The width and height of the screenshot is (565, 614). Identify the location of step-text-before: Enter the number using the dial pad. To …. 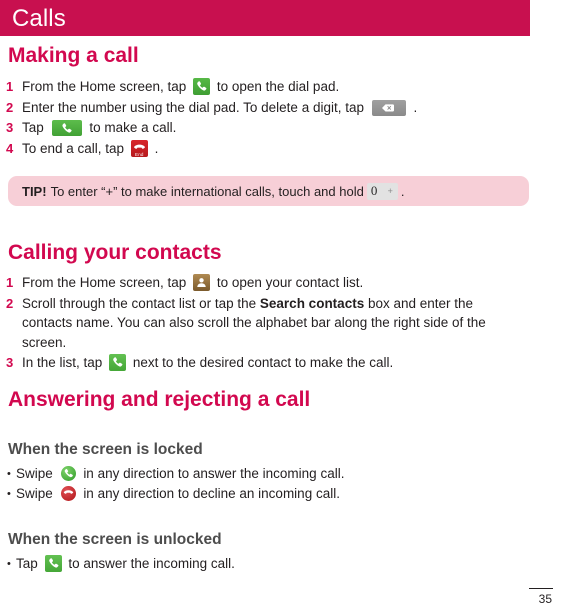
(193, 107).